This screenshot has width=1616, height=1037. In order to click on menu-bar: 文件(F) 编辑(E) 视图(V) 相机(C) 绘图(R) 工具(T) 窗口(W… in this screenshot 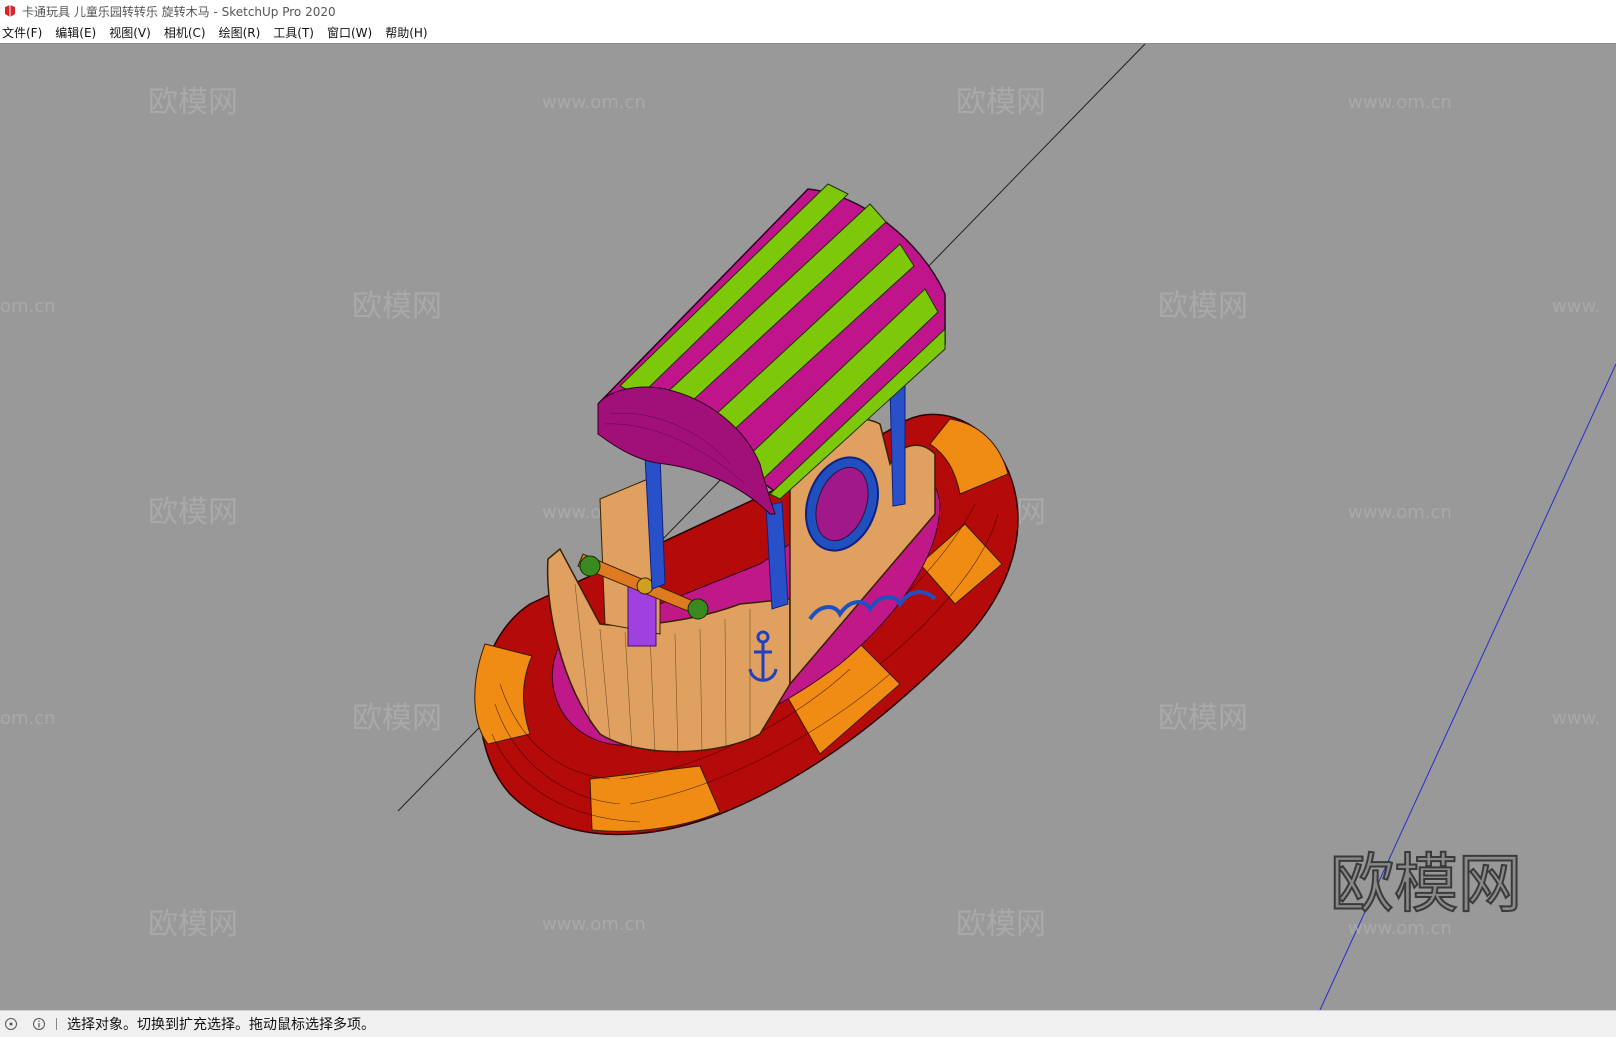, I will do `click(808, 33)`.